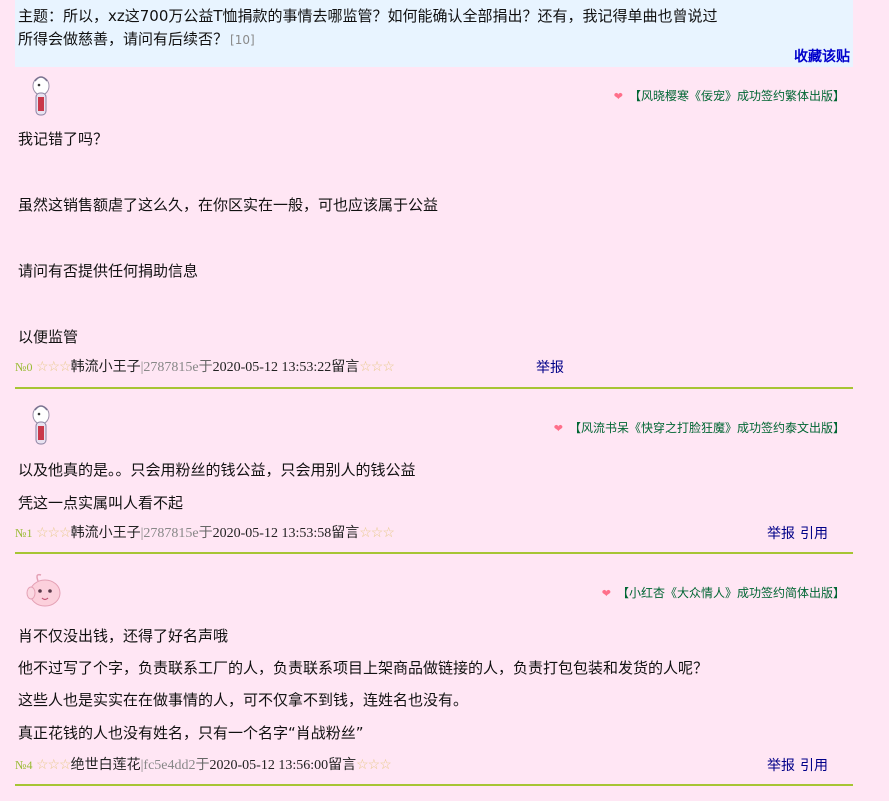 This screenshot has width=889, height=801. What do you see at coordinates (243, 700) in the screenshot?
I see `post-line: 这些人也是实实在在做事情的人，可不仅拿不到钱，连姓名也没有。` at bounding box center [243, 700].